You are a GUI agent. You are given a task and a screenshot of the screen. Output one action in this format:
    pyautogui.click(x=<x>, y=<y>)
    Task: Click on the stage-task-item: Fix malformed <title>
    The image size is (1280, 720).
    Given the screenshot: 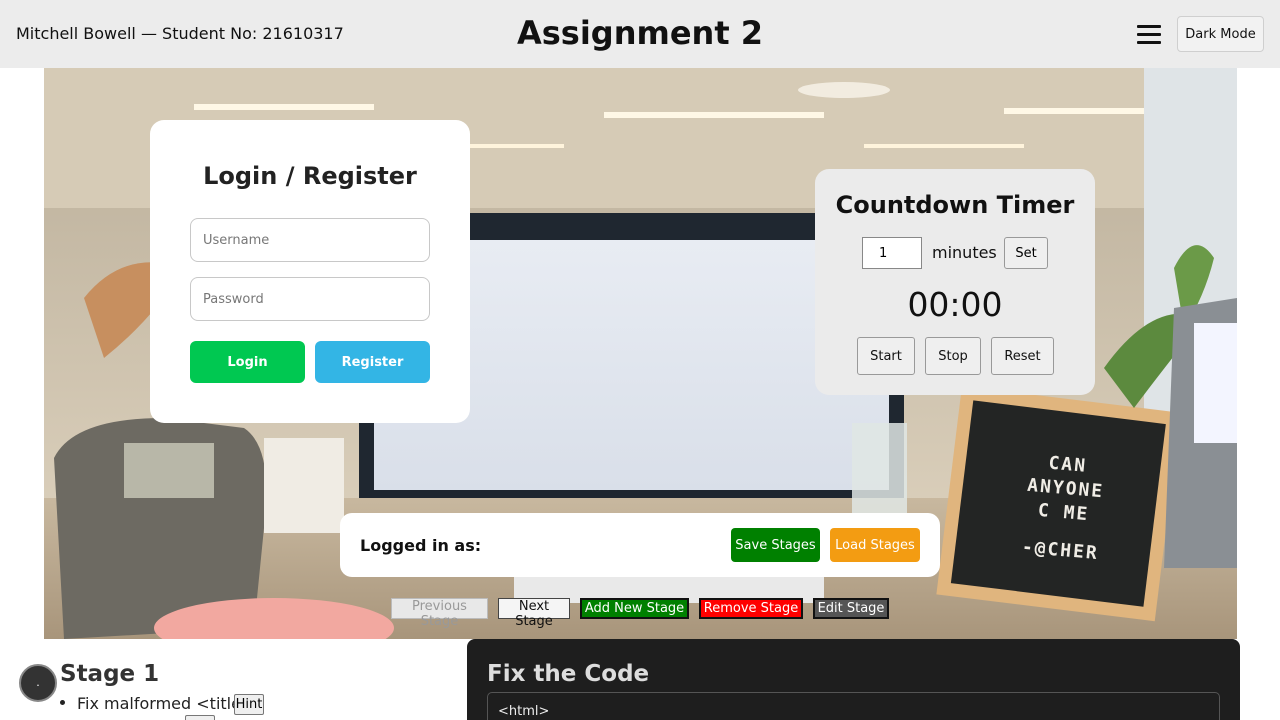 What is the action you would take?
    pyautogui.click(x=157, y=703)
    